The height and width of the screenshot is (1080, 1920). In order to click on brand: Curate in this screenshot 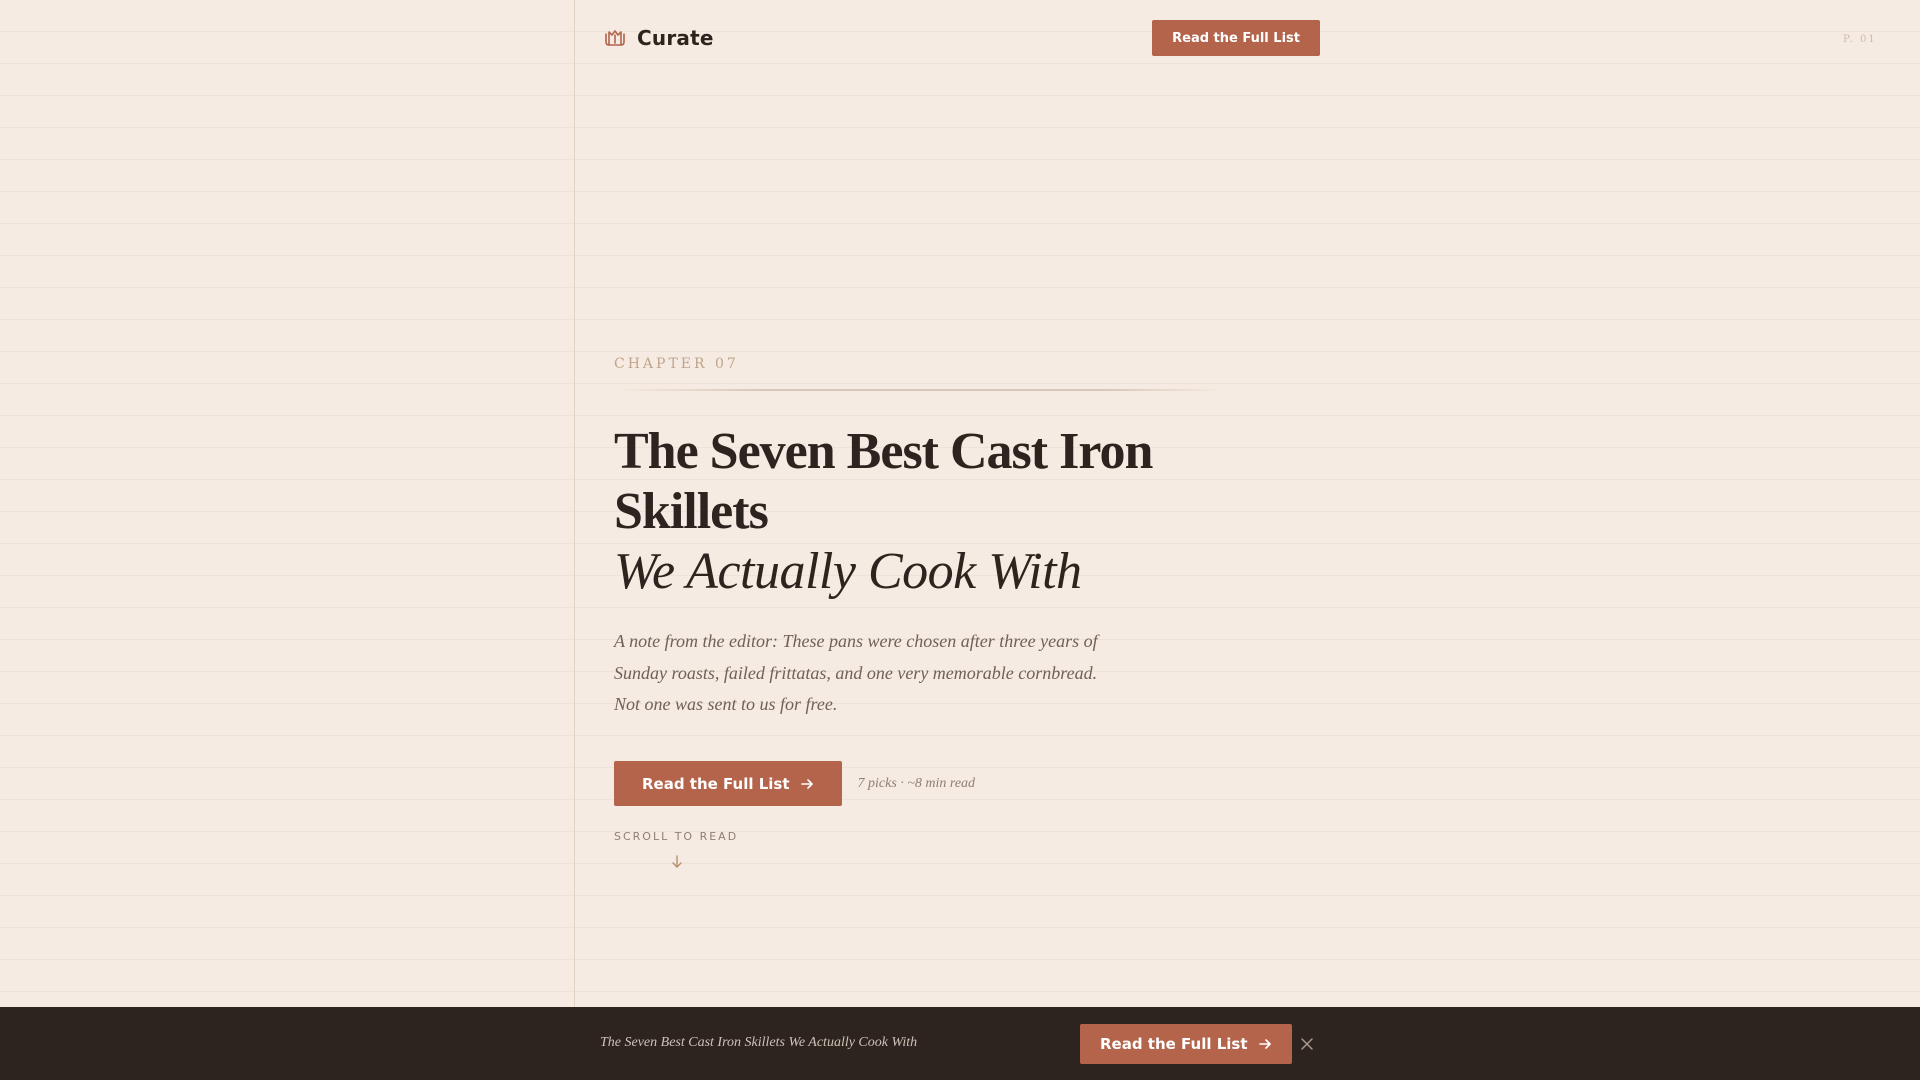, I will do `click(658, 38)`.